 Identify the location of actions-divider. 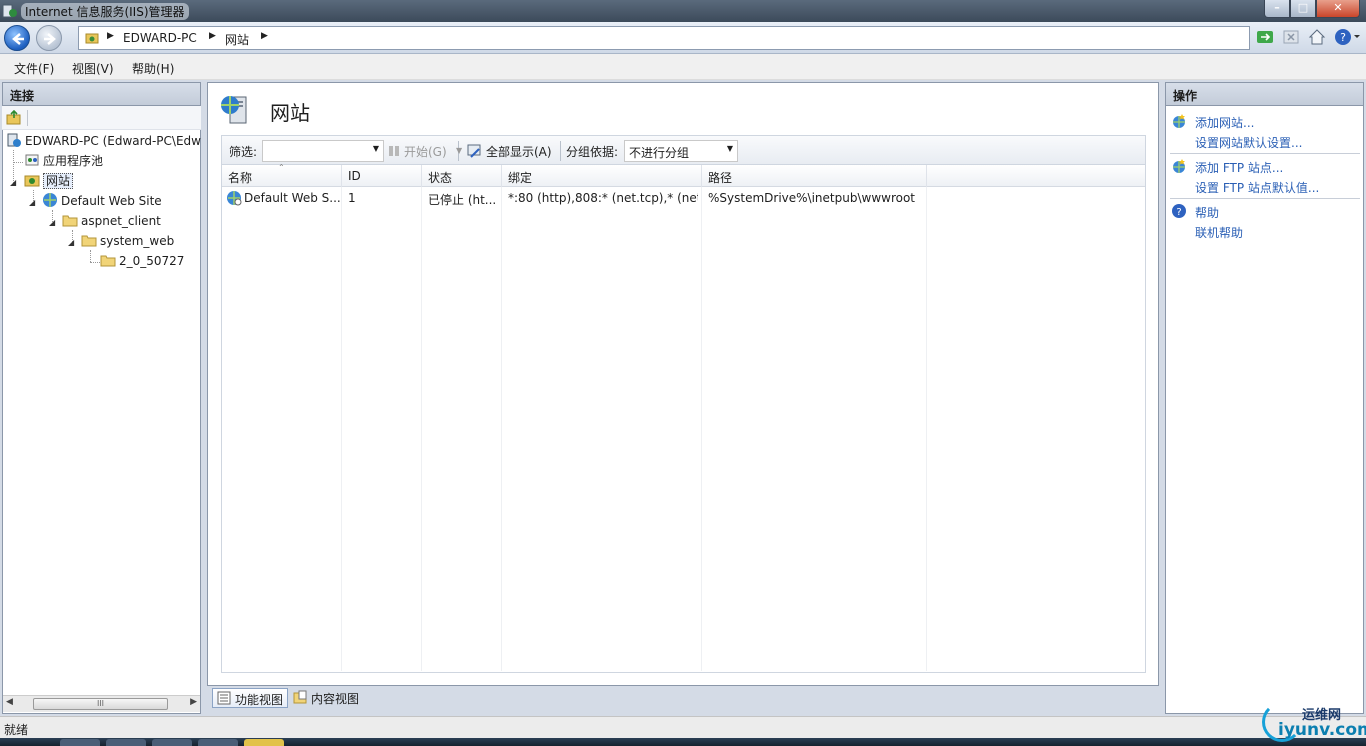
(1265, 198).